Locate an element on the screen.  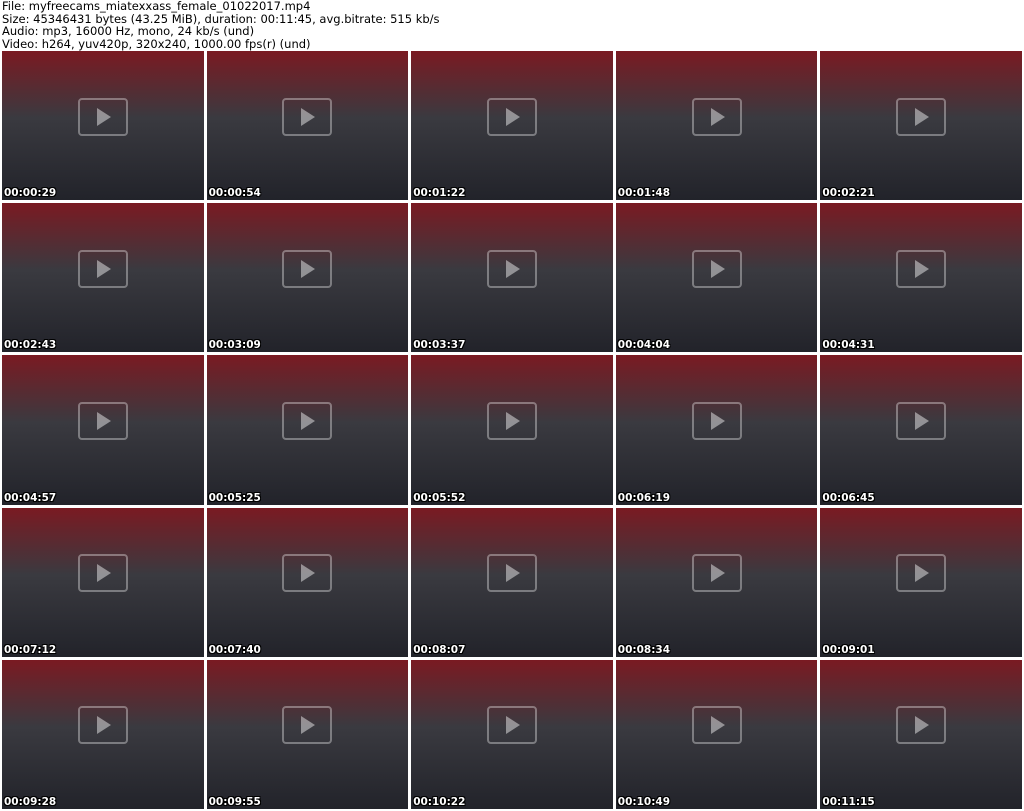
frame-timestamp: 00:02:21 is located at coordinates (848, 193).